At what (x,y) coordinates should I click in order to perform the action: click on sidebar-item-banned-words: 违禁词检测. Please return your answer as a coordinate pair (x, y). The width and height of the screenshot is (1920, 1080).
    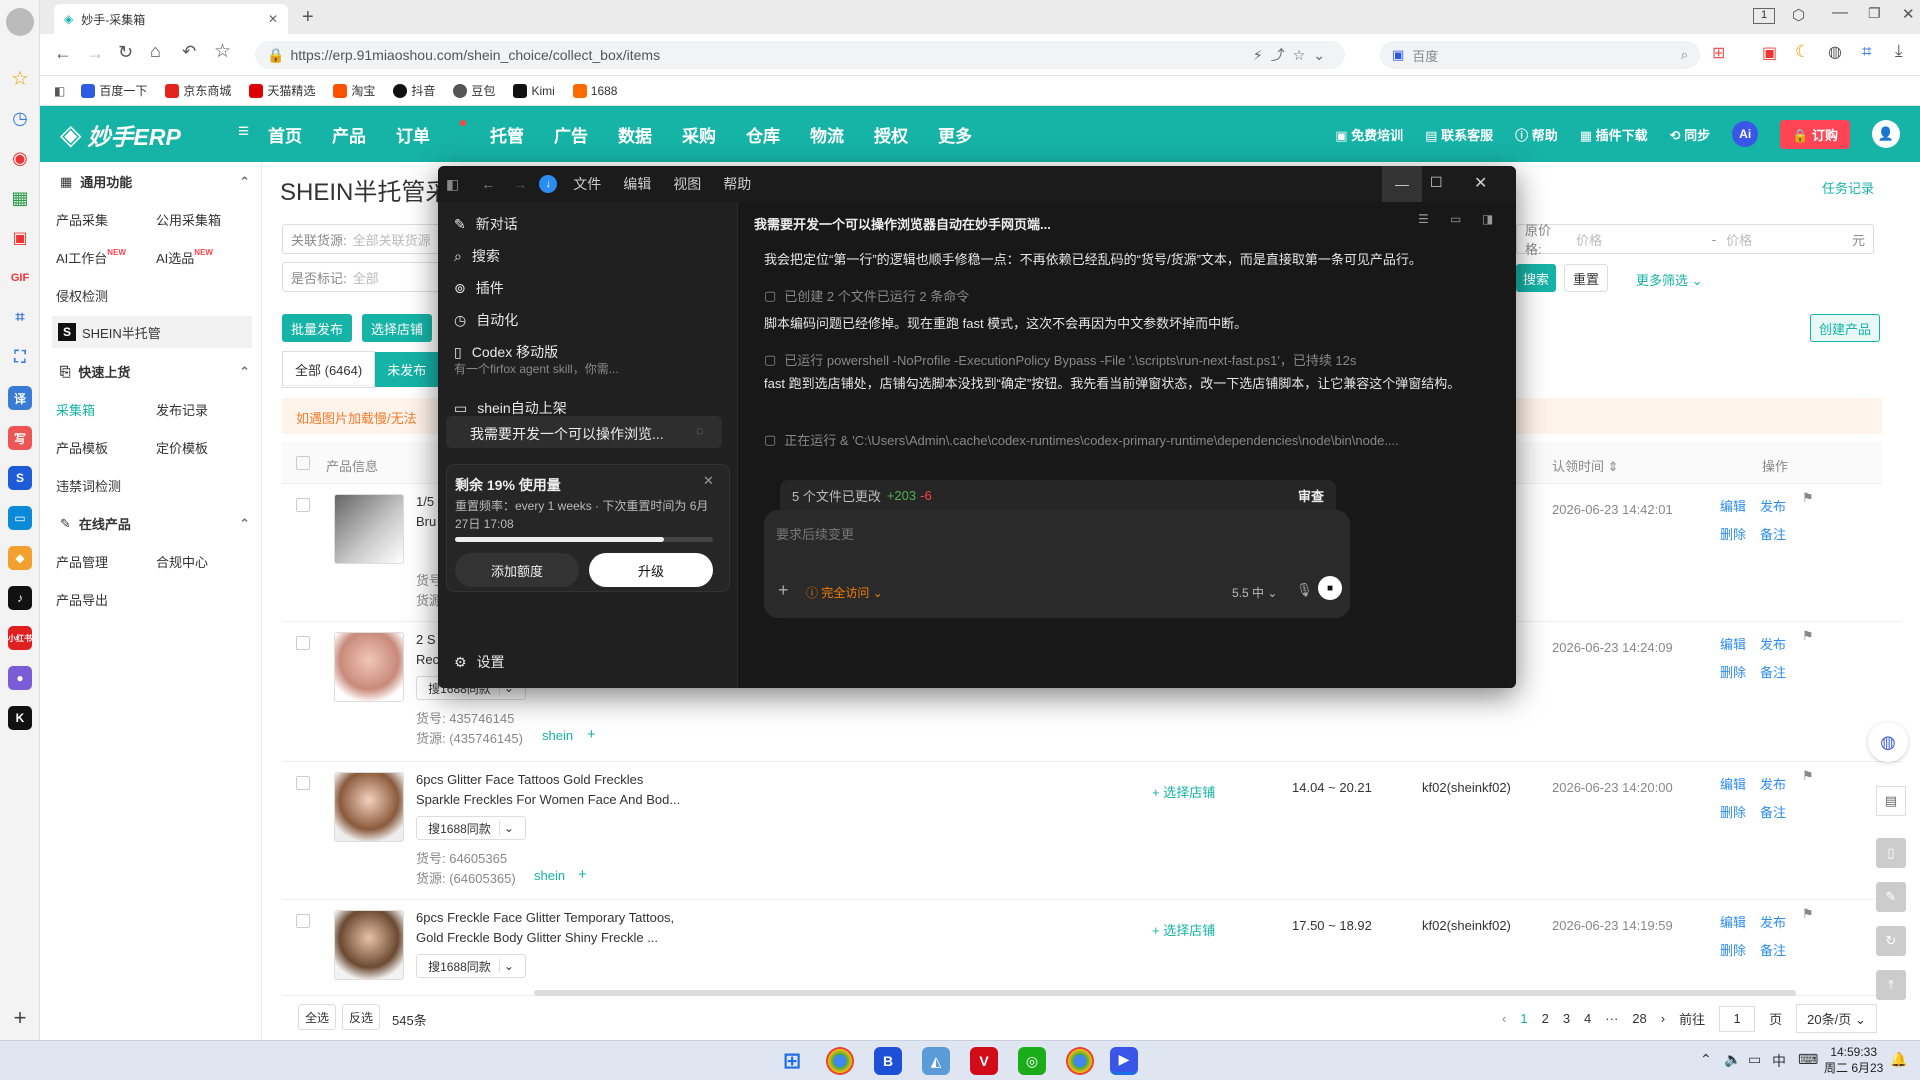
    Looking at the image, I should click on (88, 485).